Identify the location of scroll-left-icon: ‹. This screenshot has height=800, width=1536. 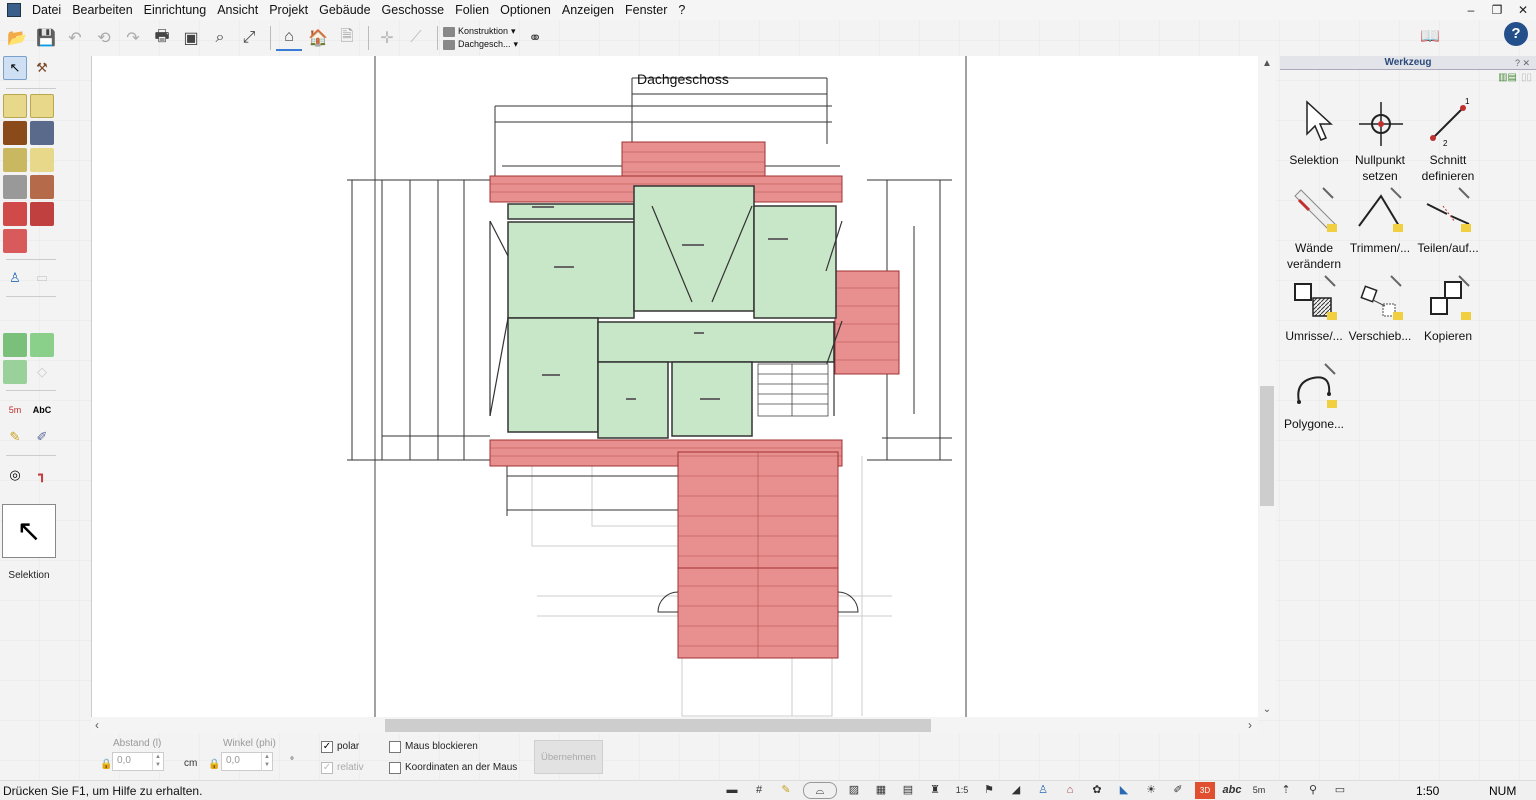
(97, 725).